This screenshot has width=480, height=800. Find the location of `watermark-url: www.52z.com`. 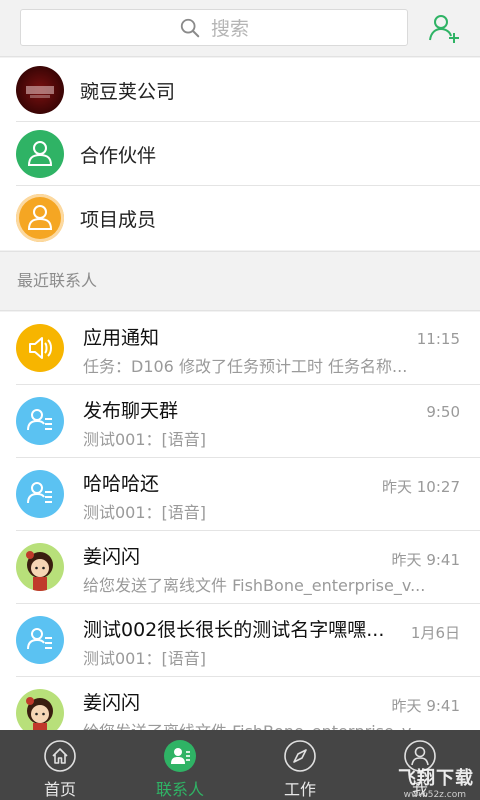

watermark-url: www.52z.com is located at coordinates (434, 795).